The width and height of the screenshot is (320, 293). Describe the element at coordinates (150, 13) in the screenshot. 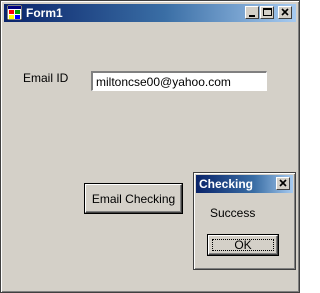

I see `title-bar: Form1` at that location.